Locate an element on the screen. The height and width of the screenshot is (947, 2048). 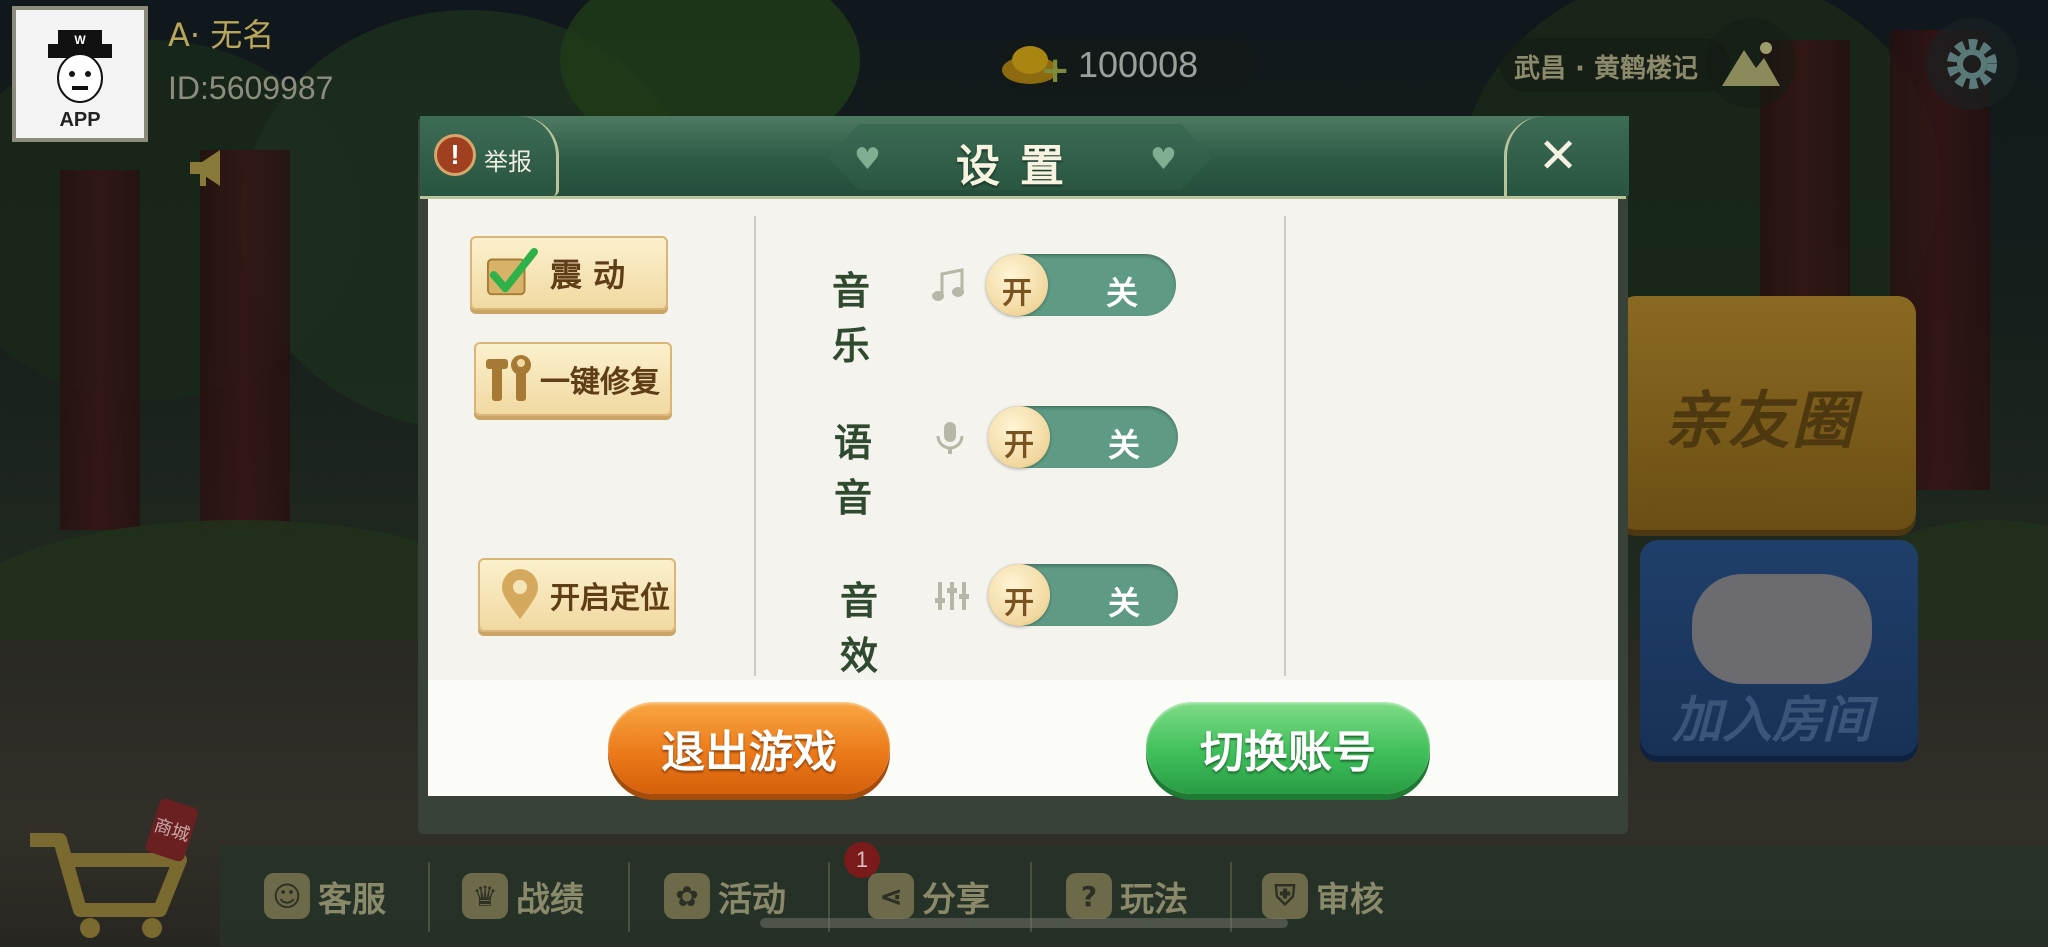
nav-label: 客服 is located at coordinates (352, 899).